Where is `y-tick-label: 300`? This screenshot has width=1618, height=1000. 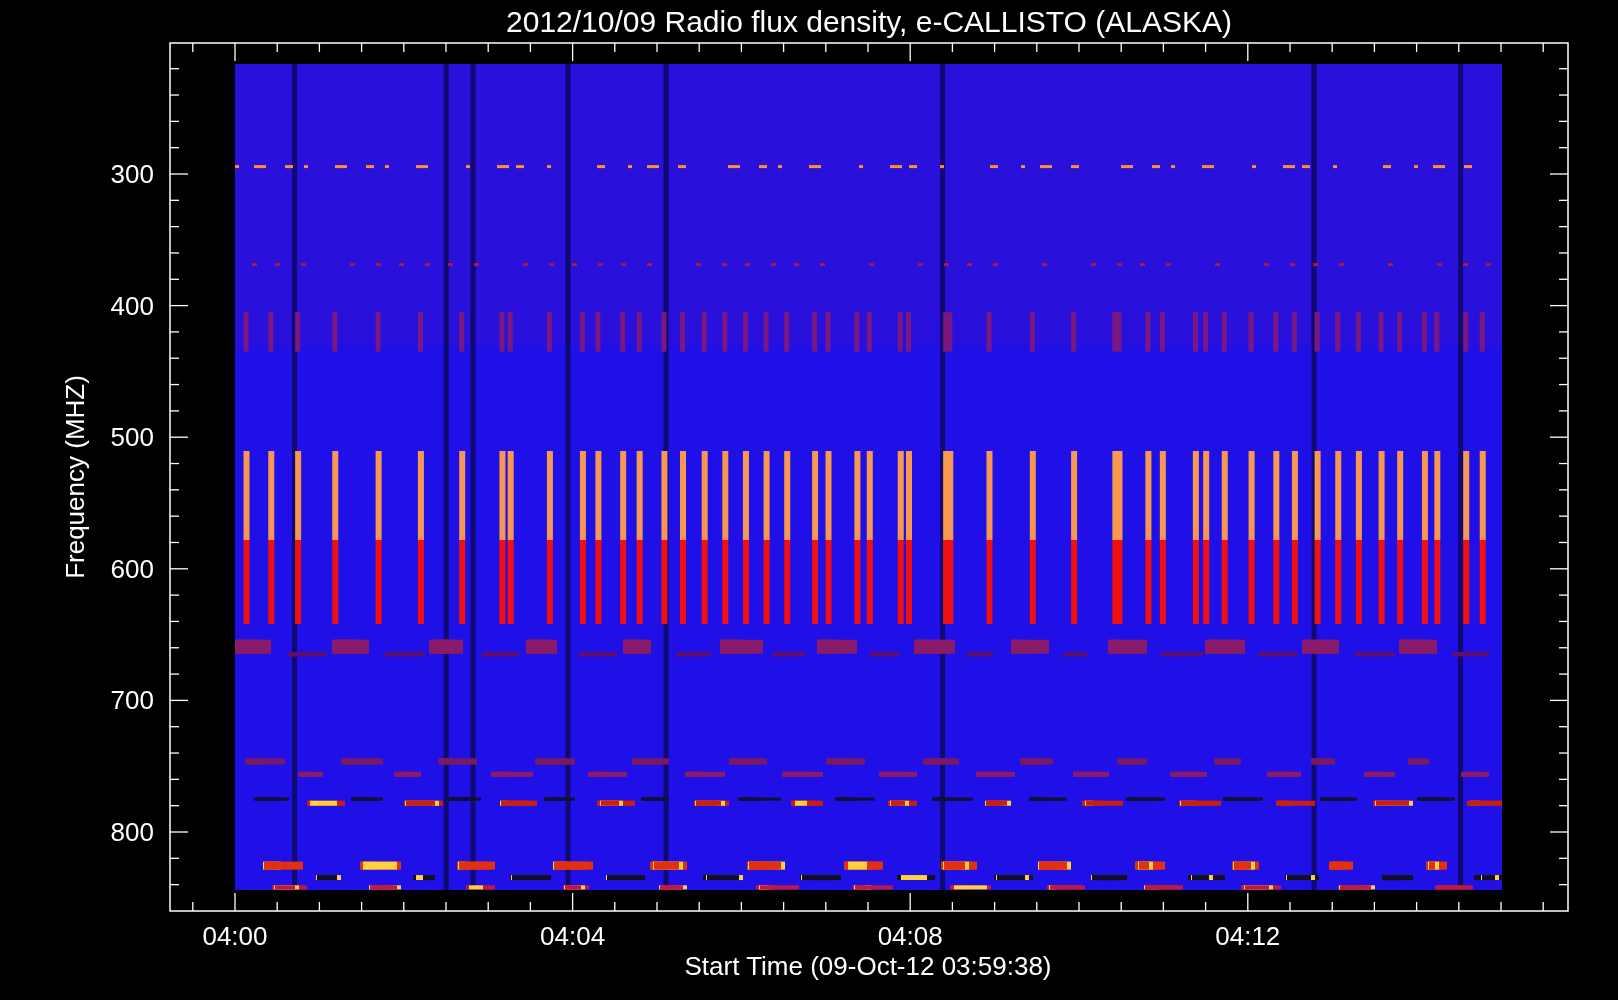
y-tick-label: 300 is located at coordinates (132, 174).